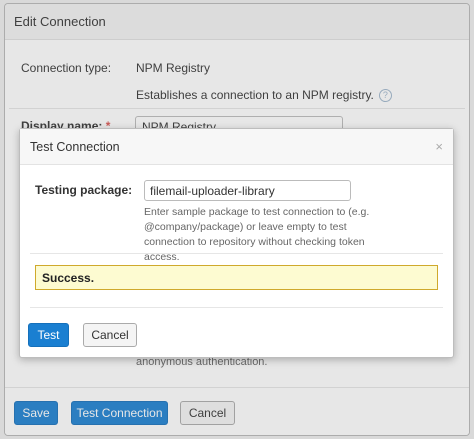 Image resolution: width=474 pixels, height=439 pixels. Describe the element at coordinates (247, 190) in the screenshot. I see `testing-package-input` at that location.